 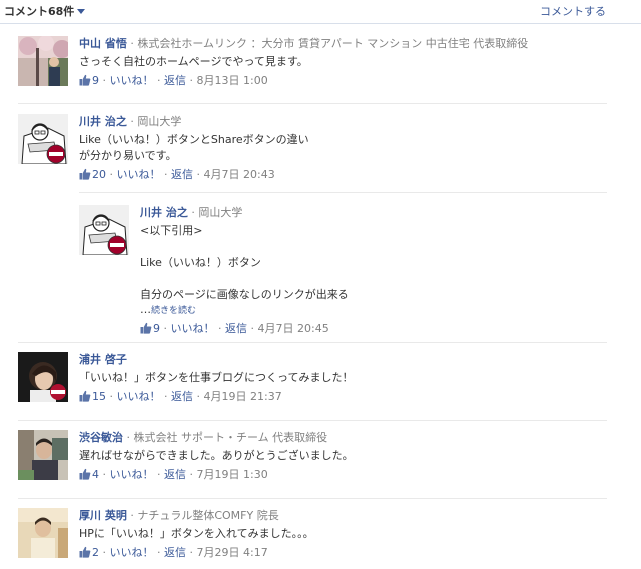 What do you see at coordinates (332, 43) in the screenshot?
I see `commenter-affiliation: 株式会社ホームリンク ：大分市 賃貸アパート マンション 中古住宅 代表取締役` at bounding box center [332, 43].